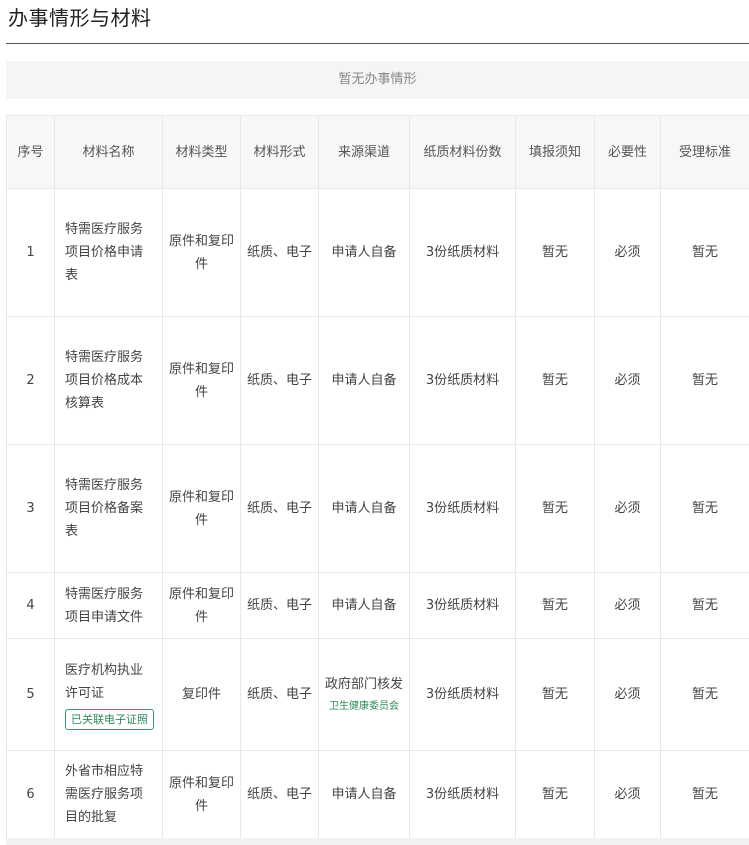 The height and width of the screenshot is (845, 749). I want to click on header-source: 来源渠道, so click(364, 152).